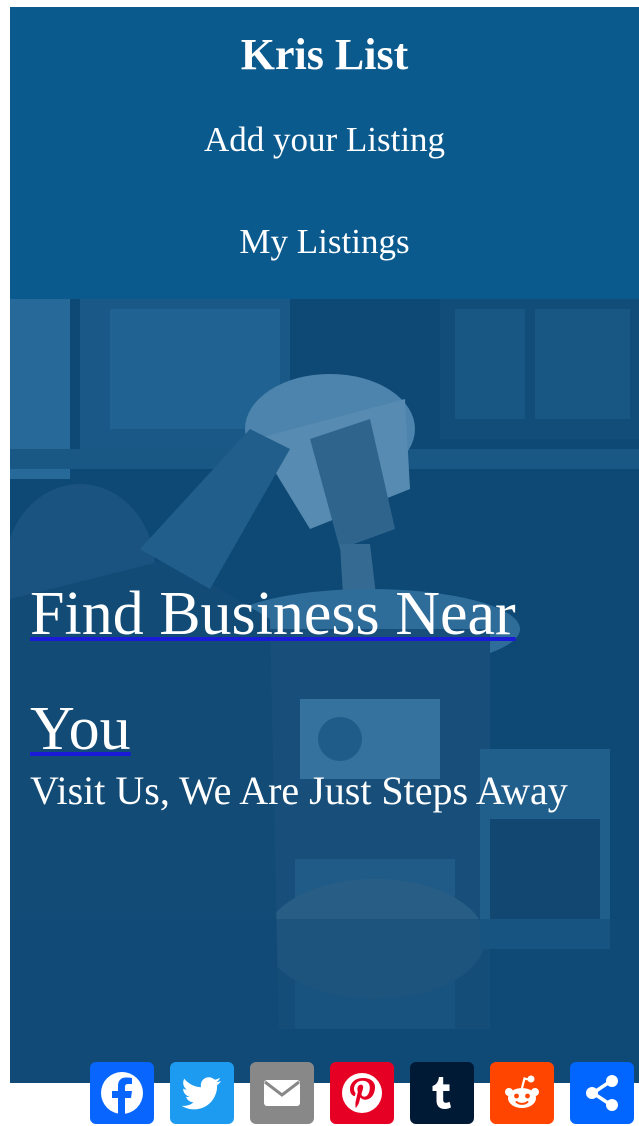 The height and width of the screenshot is (1126, 639). Describe the element at coordinates (324, 55) in the screenshot. I see `site-brand: Kris List` at that location.